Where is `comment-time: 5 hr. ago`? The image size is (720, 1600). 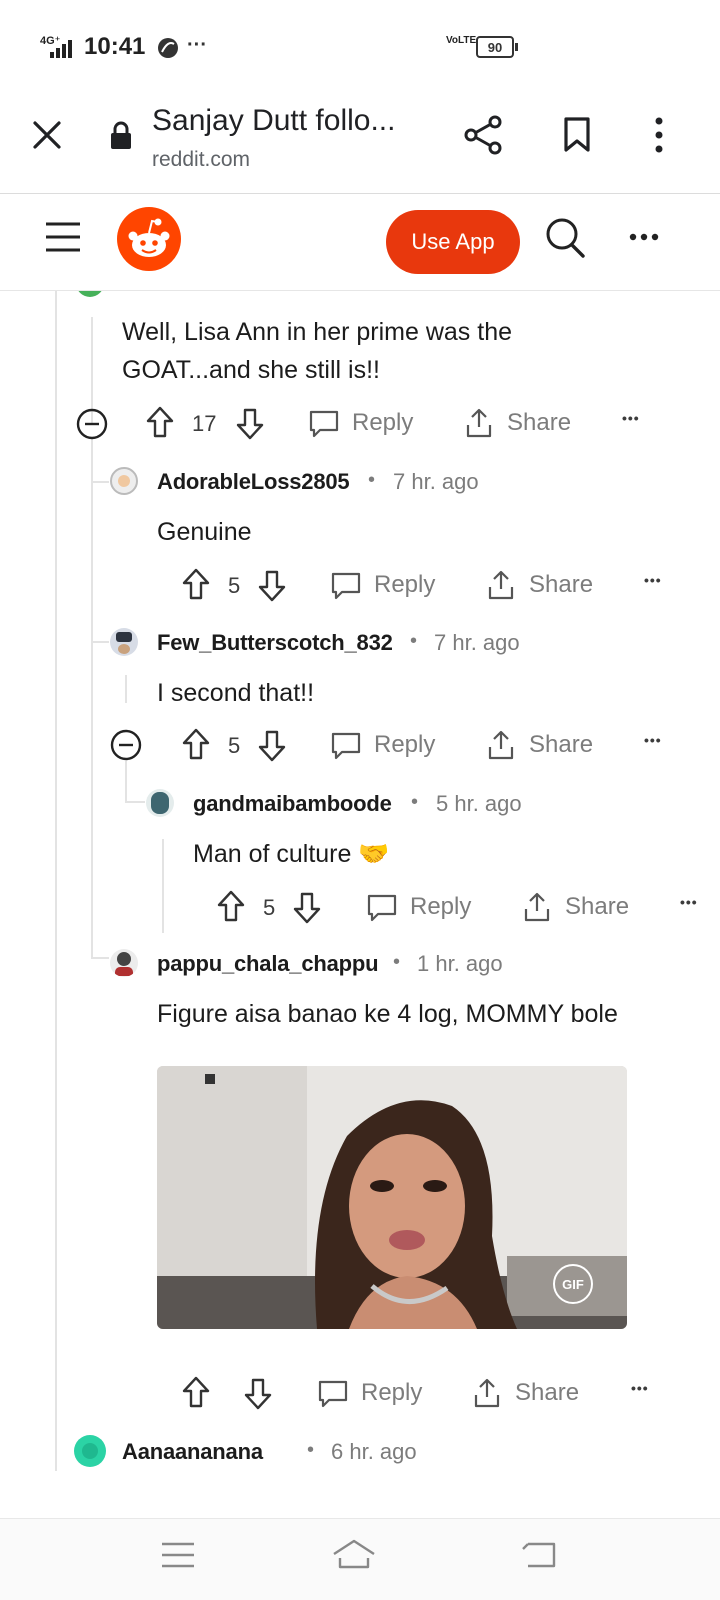 comment-time: 5 hr. ago is located at coordinates (479, 804).